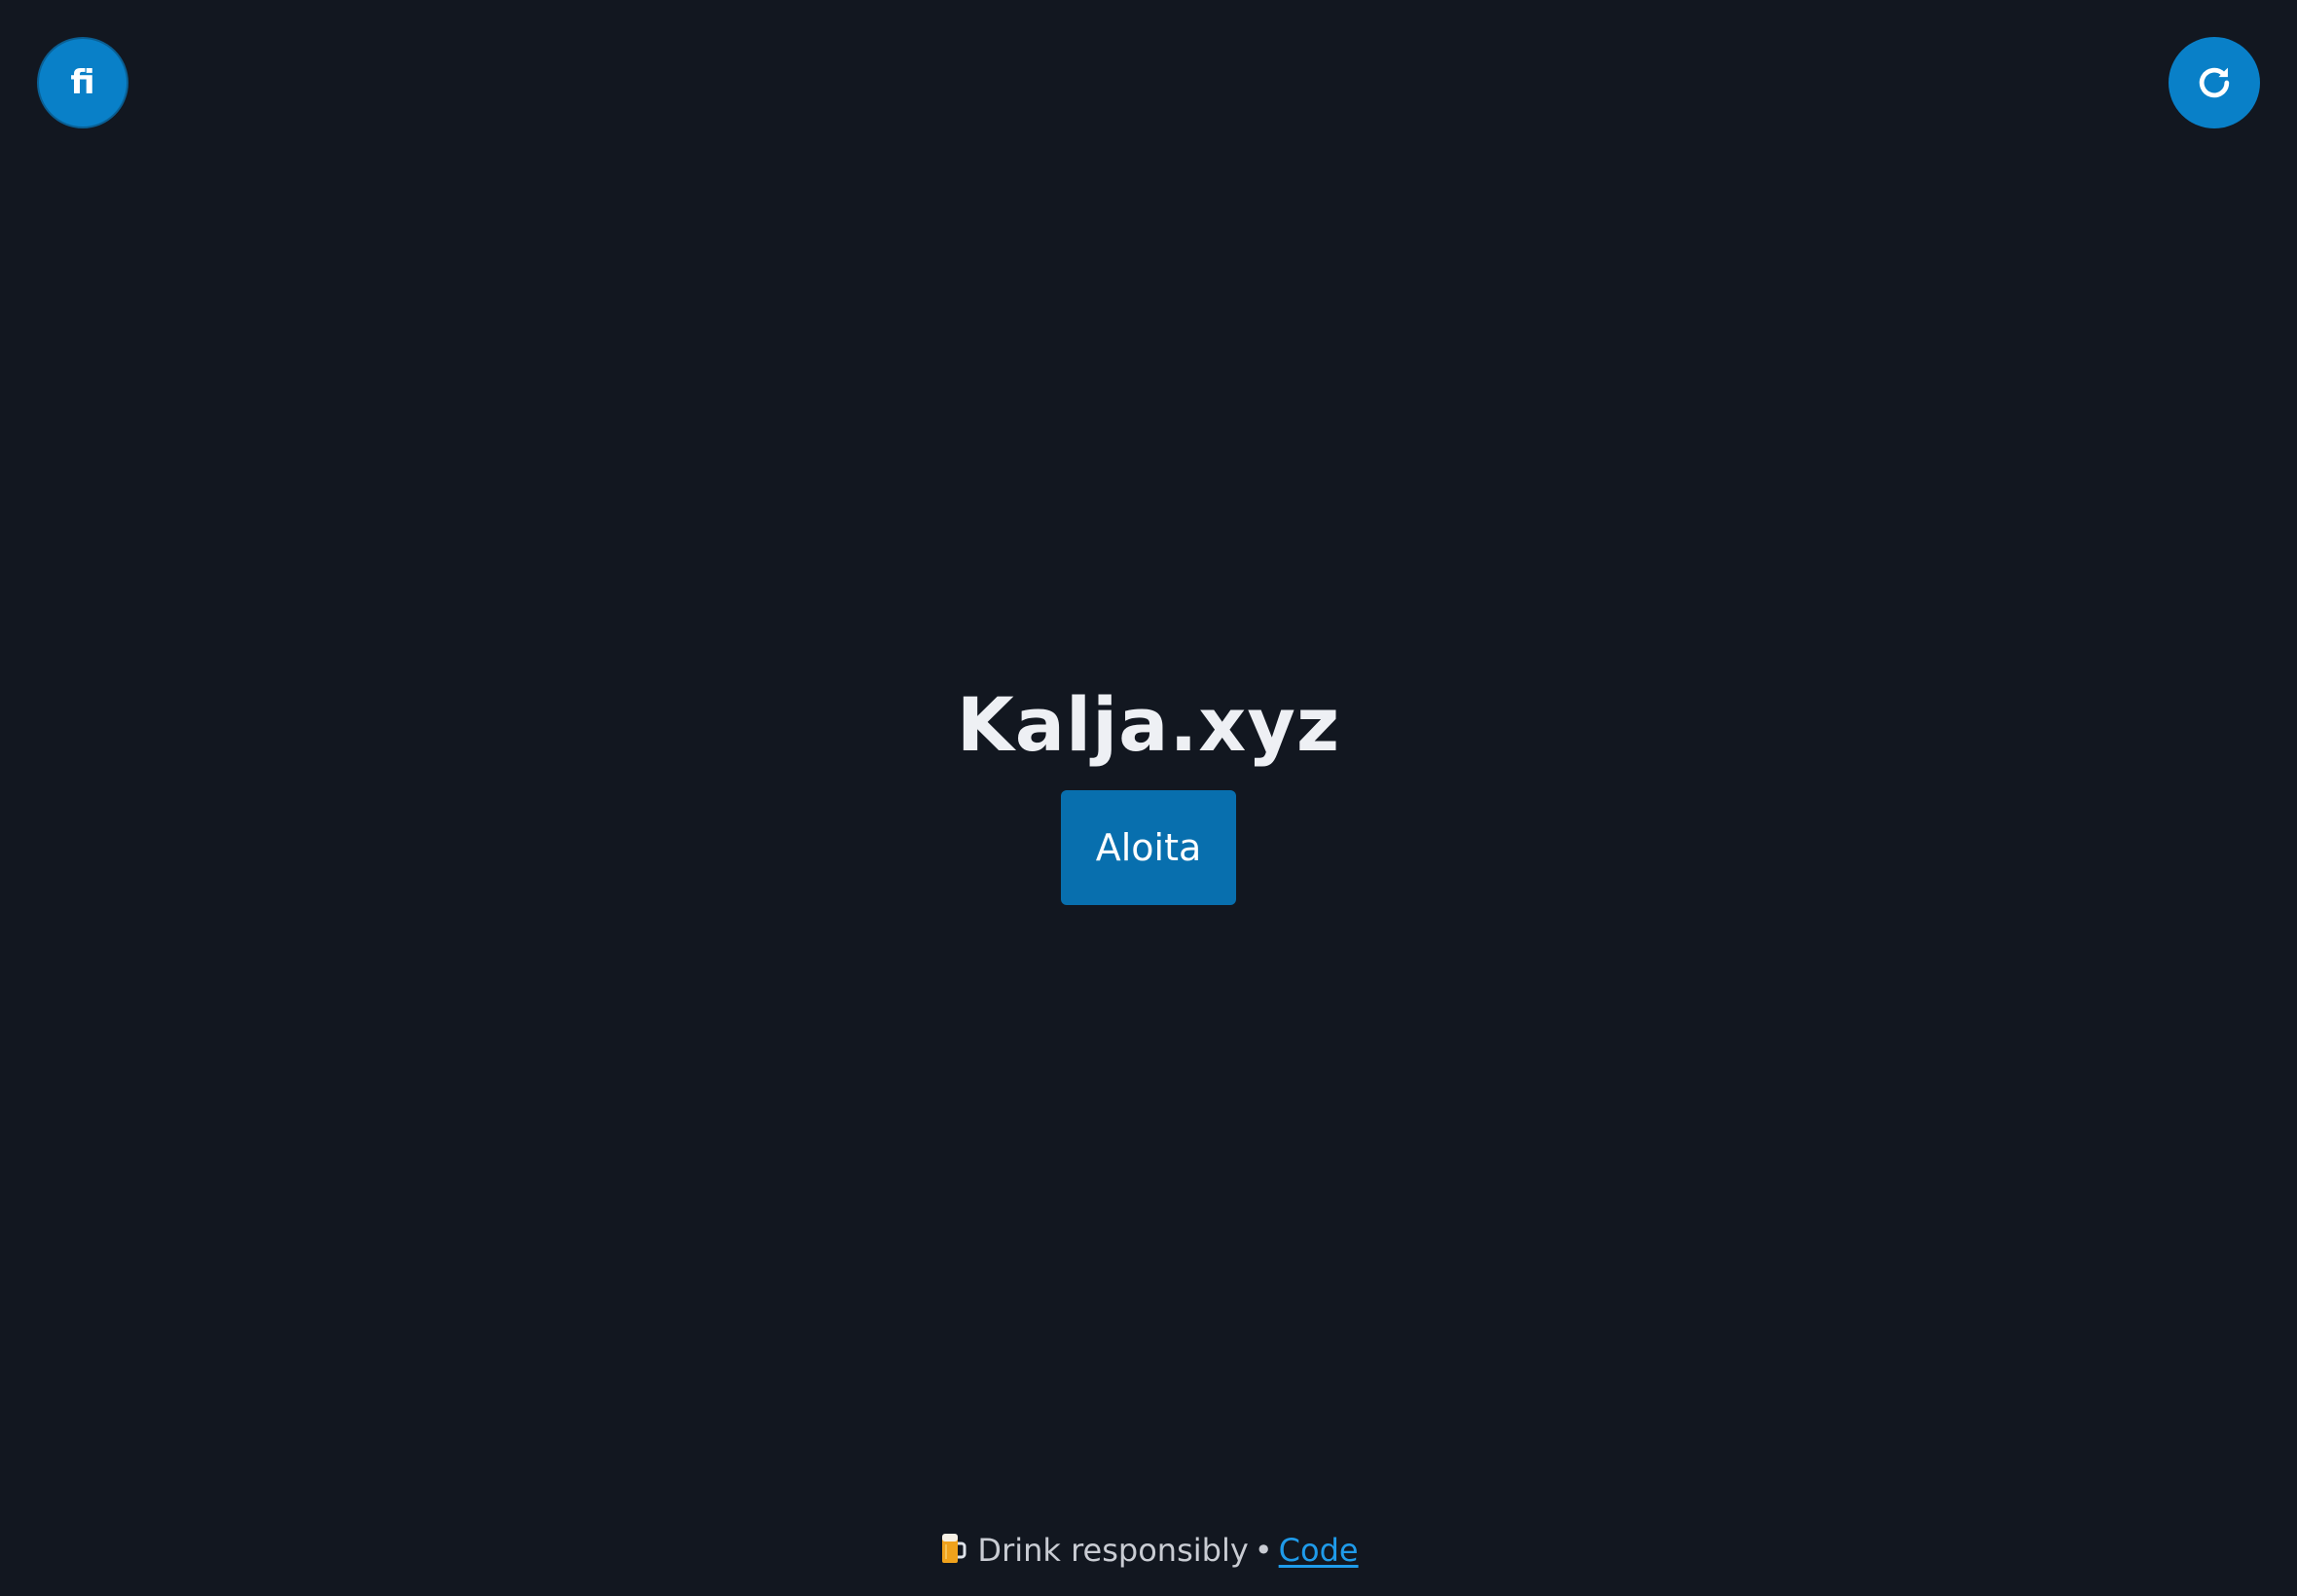 Image resolution: width=2297 pixels, height=1596 pixels. Describe the element at coordinates (1148, 724) in the screenshot. I see `page-title: Kalja.xyz` at that location.